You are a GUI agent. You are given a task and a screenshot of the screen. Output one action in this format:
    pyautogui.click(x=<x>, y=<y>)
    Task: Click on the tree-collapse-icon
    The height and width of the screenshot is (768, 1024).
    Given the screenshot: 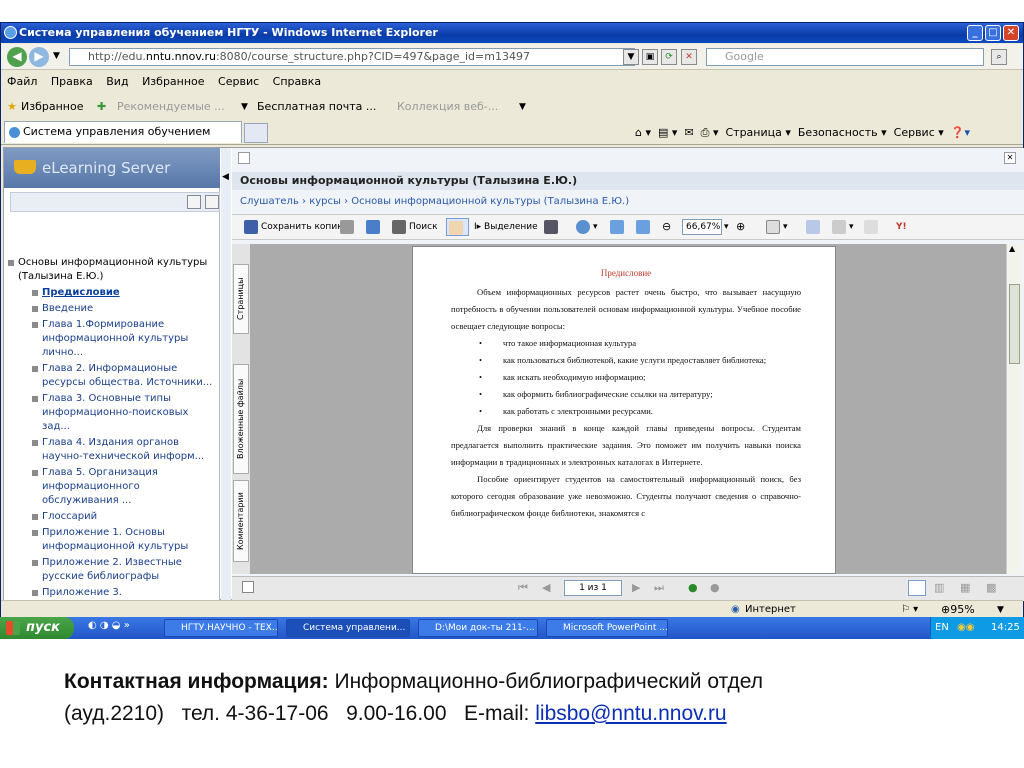 What is the action you would take?
    pyautogui.click(x=194, y=202)
    